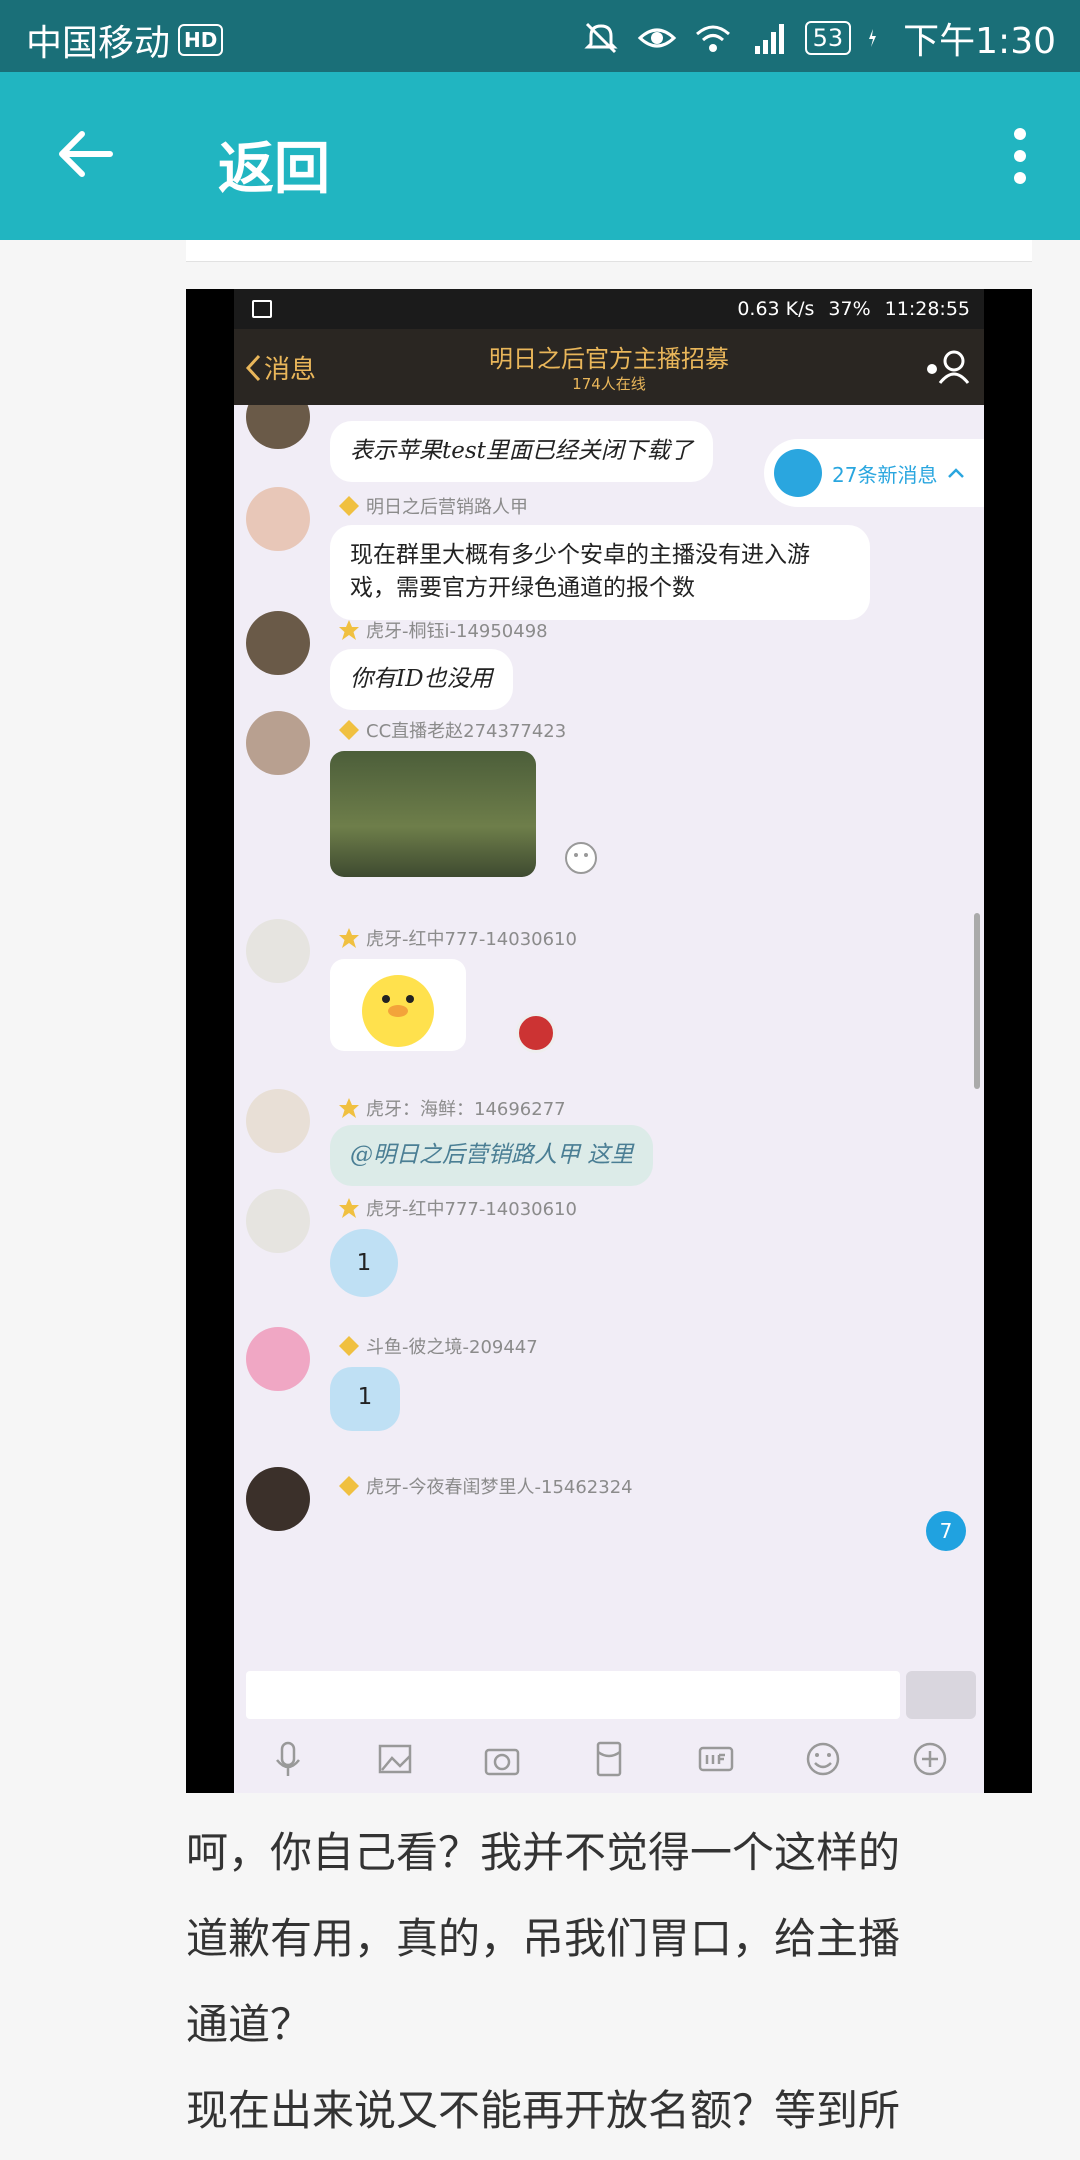 The width and height of the screenshot is (1080, 2160). I want to click on sender-name: 虎牙：海鲜：14696277, so click(452, 1108).